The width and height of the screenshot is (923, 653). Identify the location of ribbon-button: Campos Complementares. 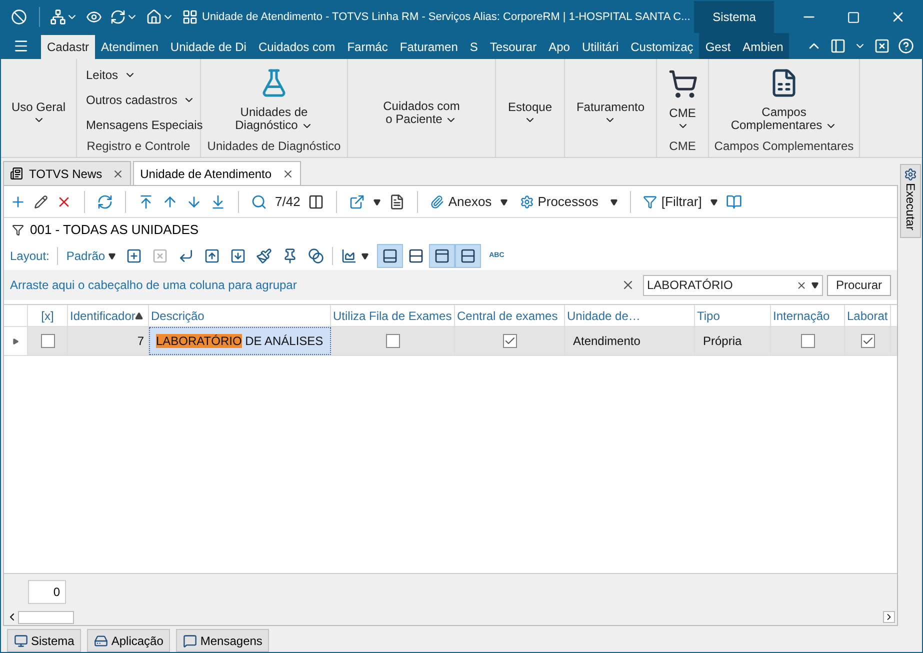
(784, 100).